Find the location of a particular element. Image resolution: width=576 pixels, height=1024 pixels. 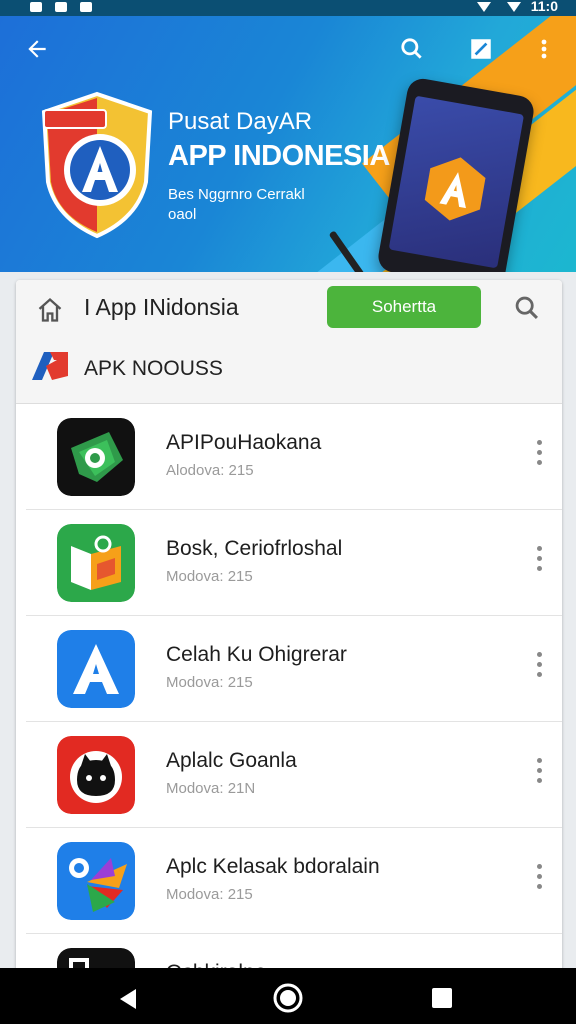

app-name: Celah Ku Ohigrerar is located at coordinates (256, 654).